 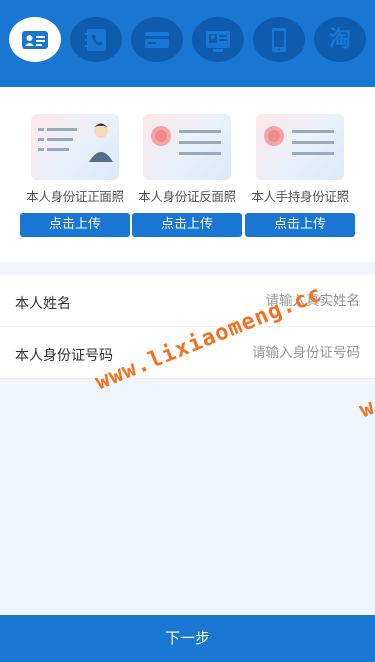 I want to click on bank-card-icon, so click(x=157, y=39).